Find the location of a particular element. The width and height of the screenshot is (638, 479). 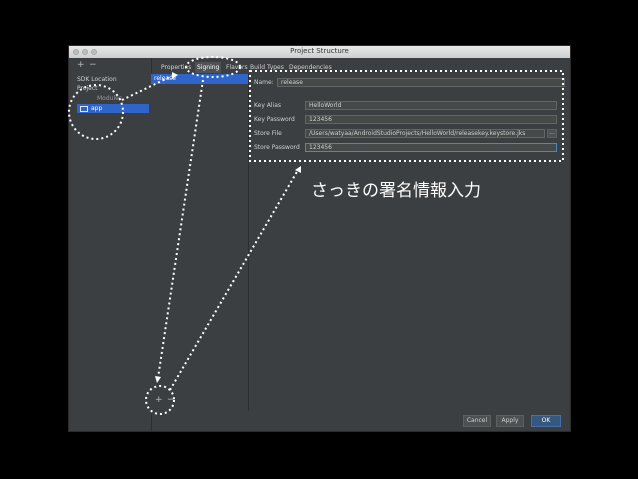

annotation-circle-app is located at coordinates (96, 112).